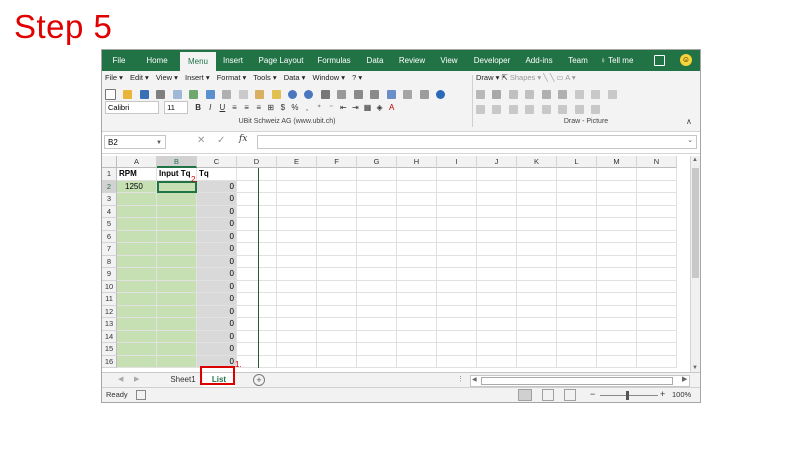 Image resolution: width=800 pixels, height=450 pixels. Describe the element at coordinates (487, 77) in the screenshot. I see `draw-menu: Draw ▾` at that location.